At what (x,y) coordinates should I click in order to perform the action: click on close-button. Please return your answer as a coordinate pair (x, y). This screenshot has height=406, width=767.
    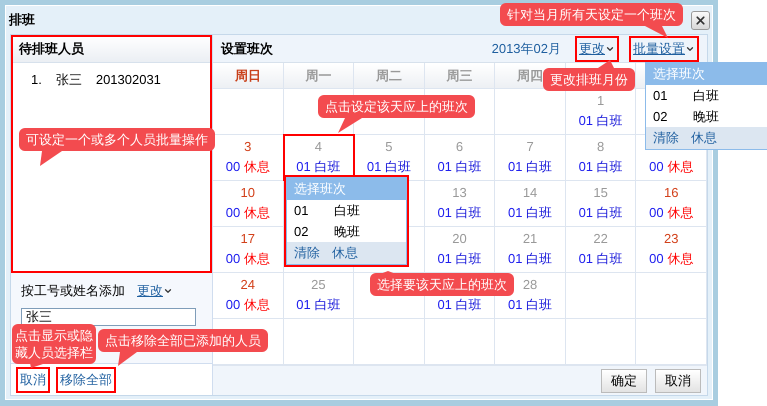
    Looking at the image, I should click on (700, 20).